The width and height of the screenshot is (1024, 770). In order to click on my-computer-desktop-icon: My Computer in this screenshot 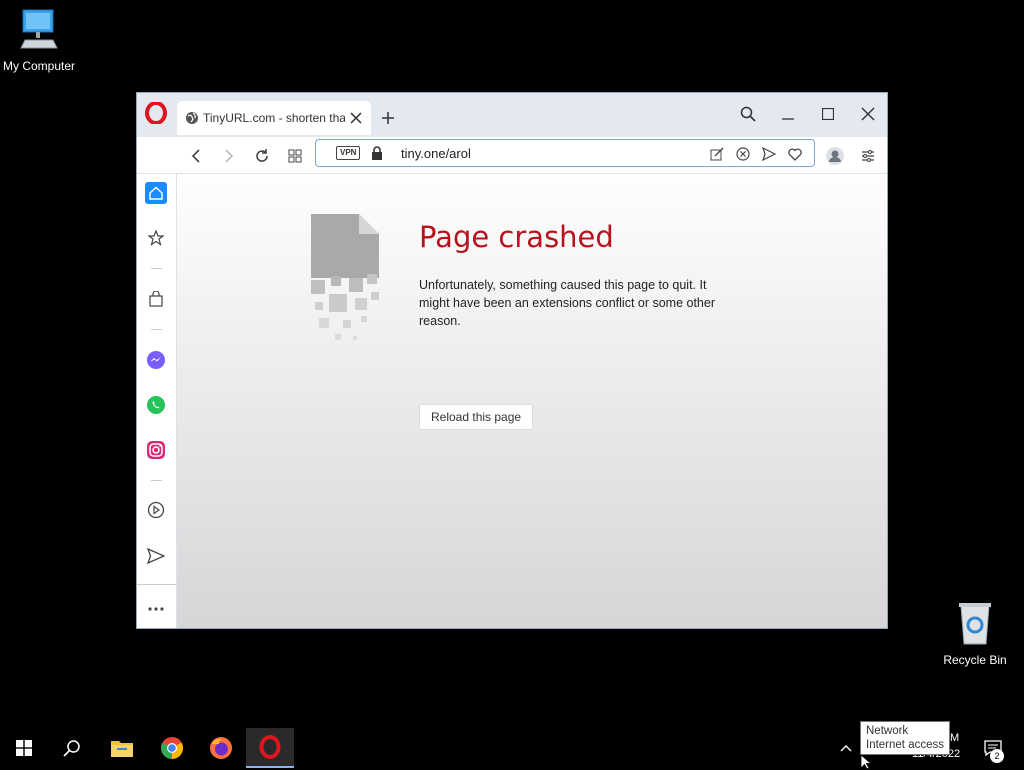, I will do `click(42, 40)`.